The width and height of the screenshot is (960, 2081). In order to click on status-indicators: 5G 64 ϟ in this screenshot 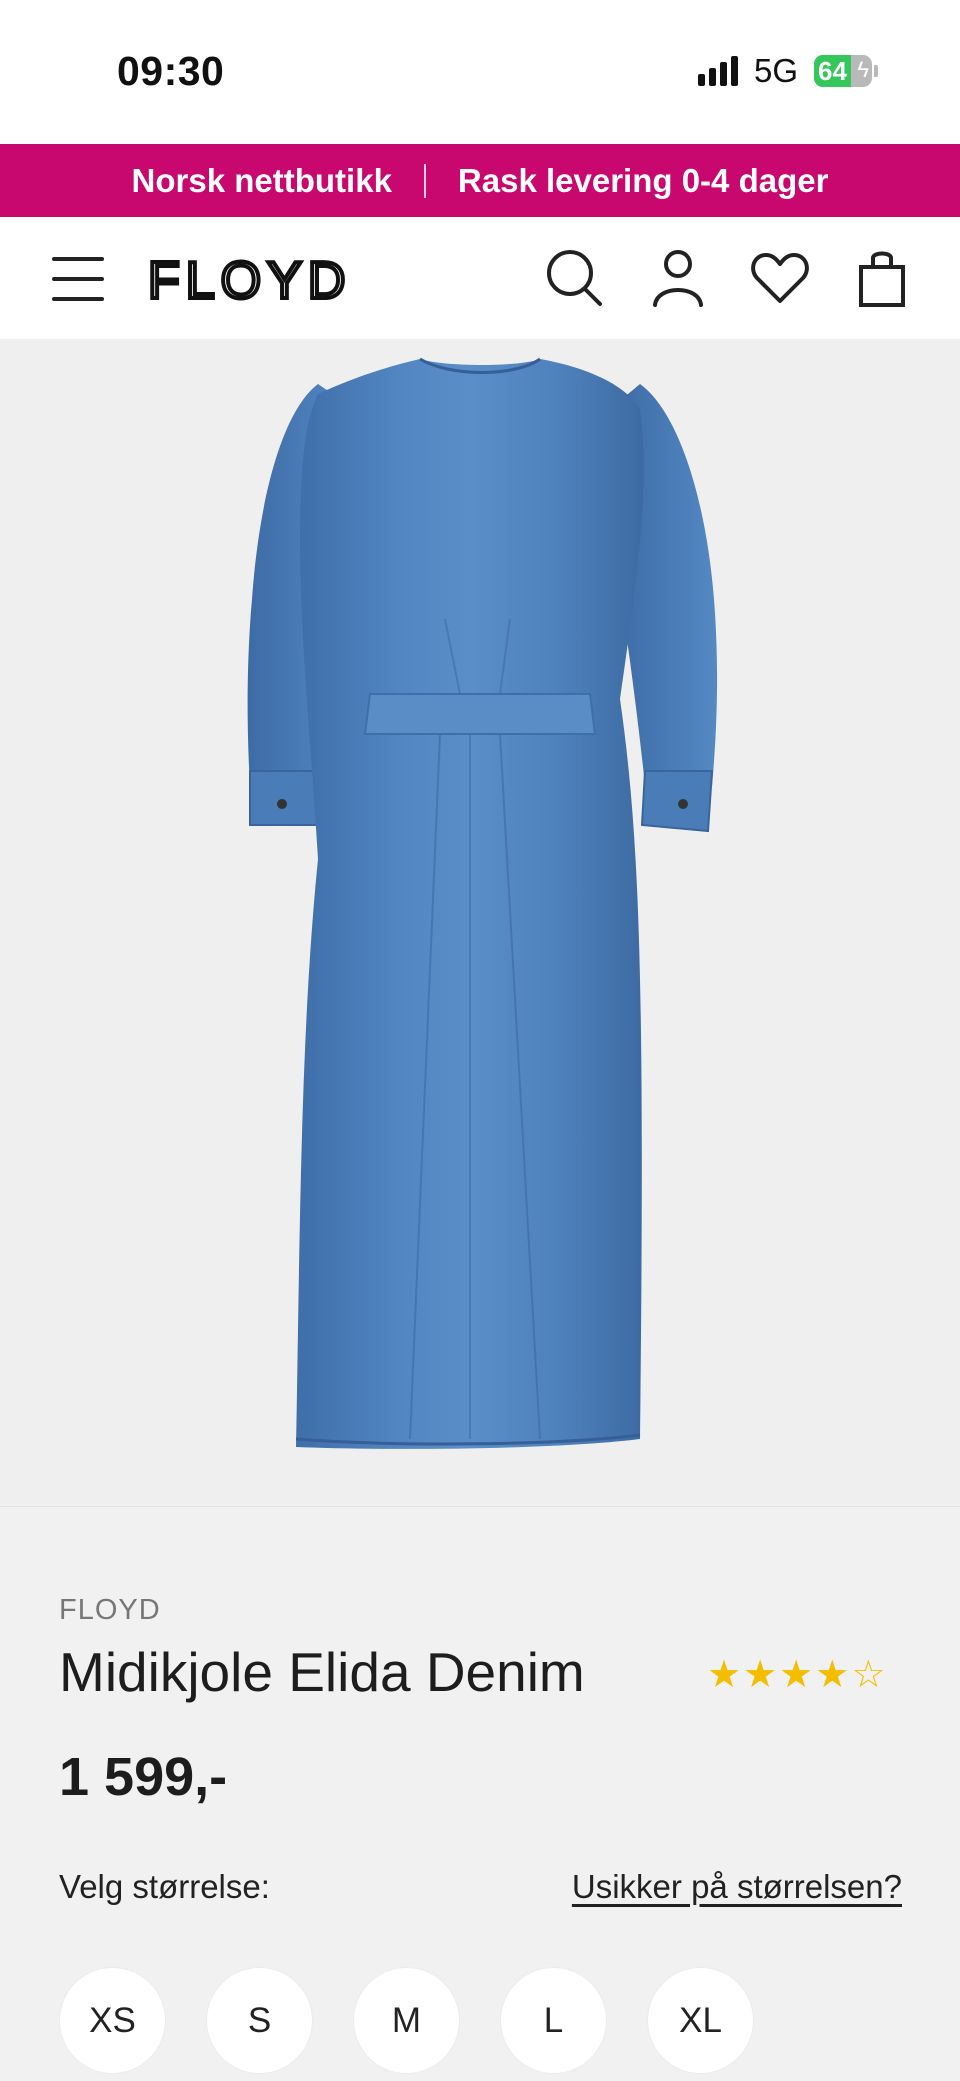, I will do `click(787, 71)`.